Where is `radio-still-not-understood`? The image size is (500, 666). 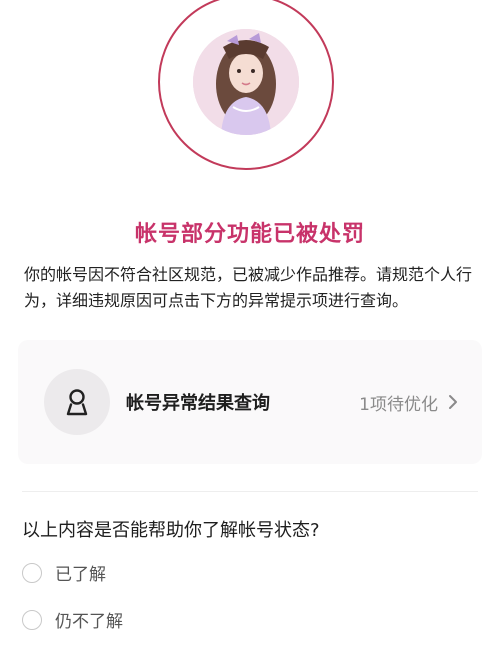 radio-still-not-understood is located at coordinates (32, 619).